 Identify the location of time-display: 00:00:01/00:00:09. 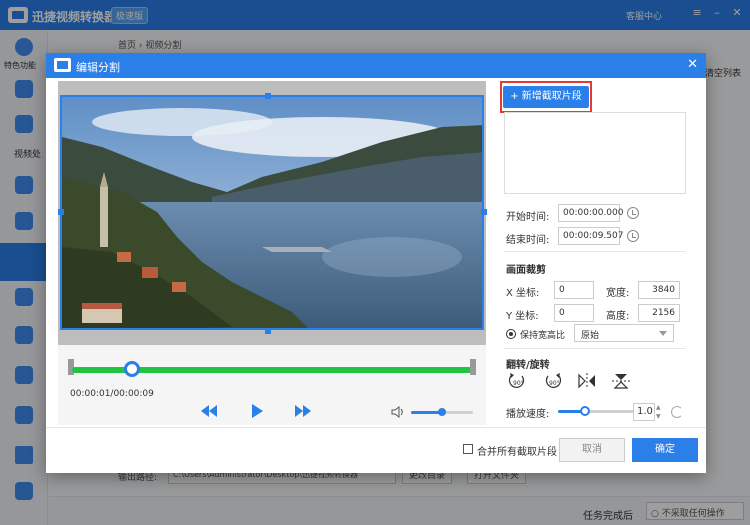
(112, 394).